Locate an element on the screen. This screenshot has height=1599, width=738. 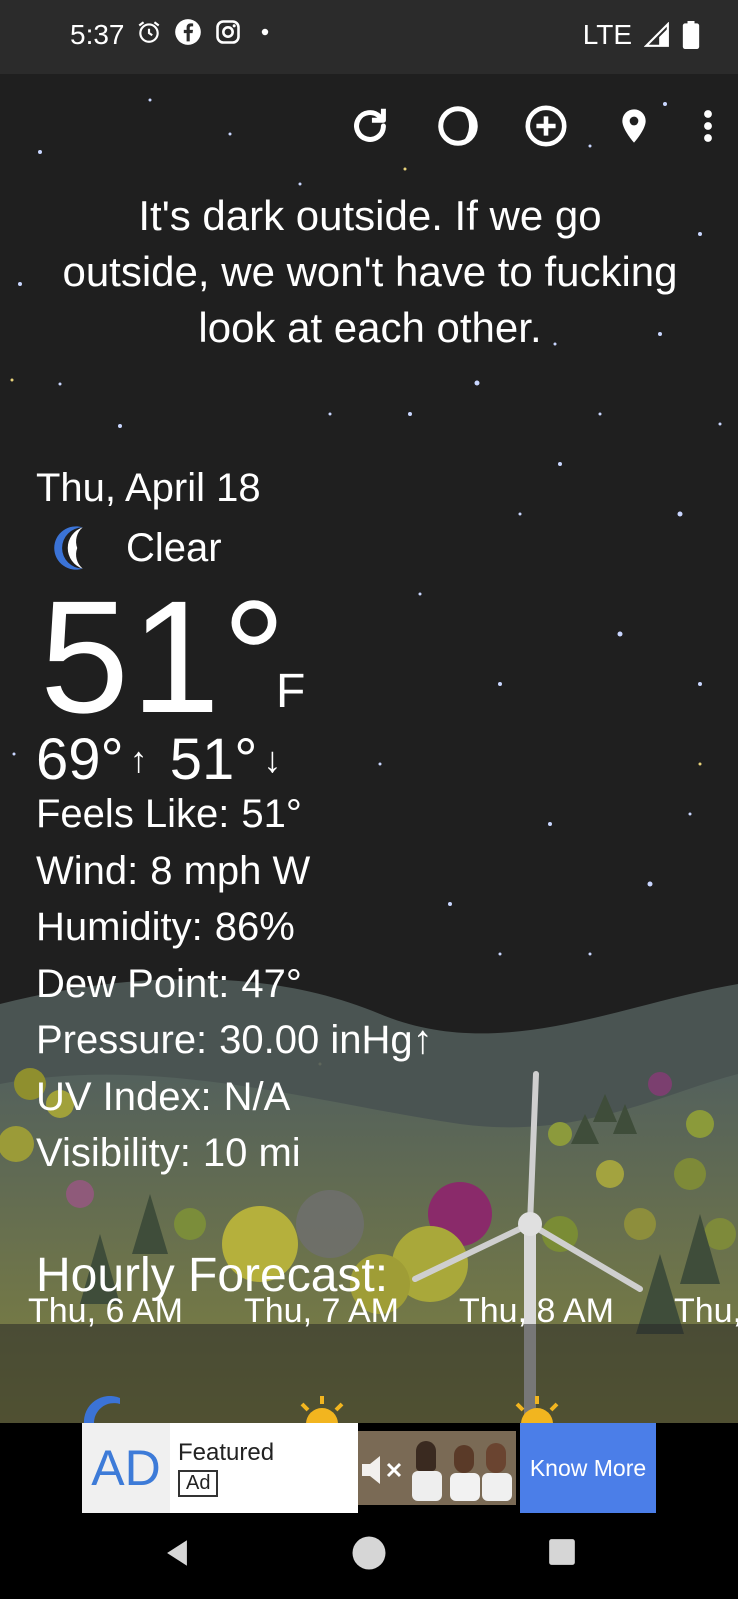
detail-humidity: Humidity: 86% is located at coordinates (165, 927).